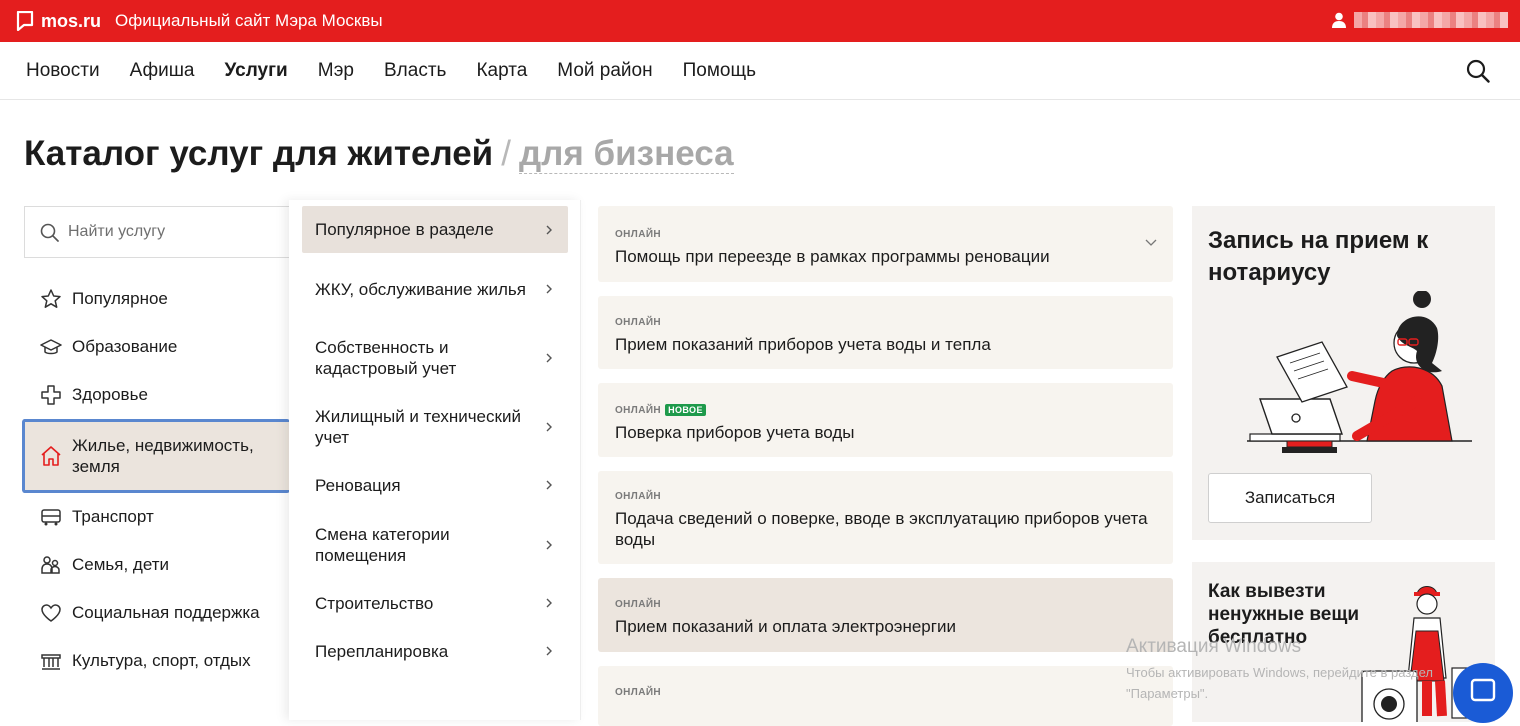  I want to click on subcategory-label: Популярное в разделе, so click(404, 229).